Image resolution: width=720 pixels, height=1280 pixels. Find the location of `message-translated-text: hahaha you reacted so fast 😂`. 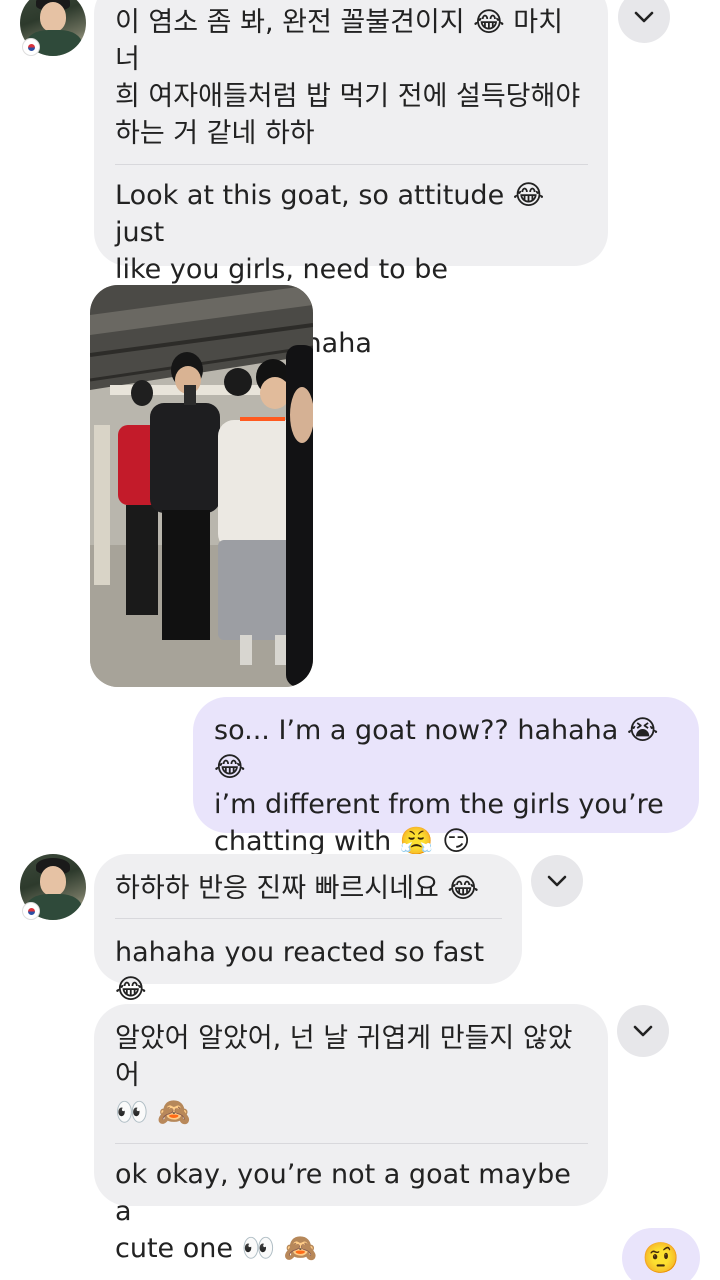

message-translated-text: hahaha you reacted so fast 😂 is located at coordinates (300, 971).